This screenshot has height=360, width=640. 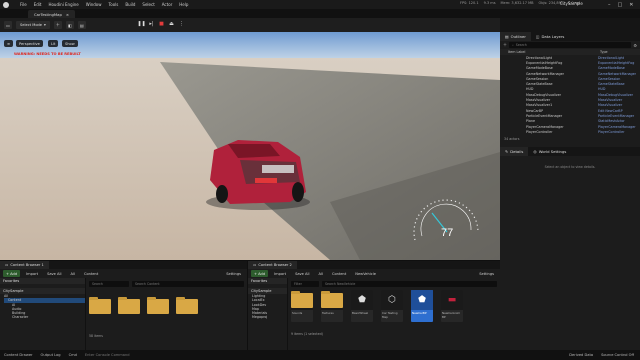 What do you see at coordinates (539, 105) in the screenshot?
I see `outliner-row-name: MassVisualizer1` at bounding box center [539, 105].